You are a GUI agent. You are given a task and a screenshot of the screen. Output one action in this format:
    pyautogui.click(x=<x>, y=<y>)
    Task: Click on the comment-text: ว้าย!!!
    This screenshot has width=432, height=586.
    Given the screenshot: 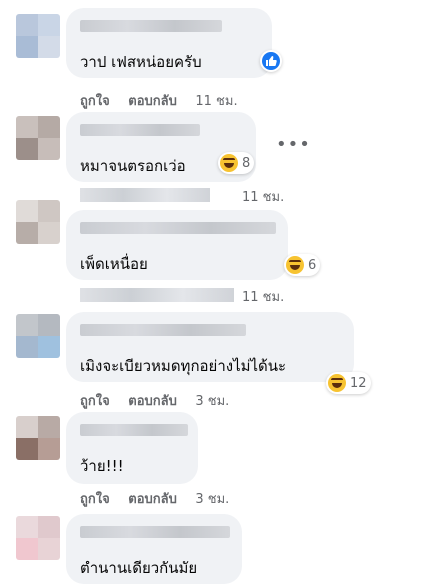 What is the action you would take?
    pyautogui.click(x=102, y=466)
    